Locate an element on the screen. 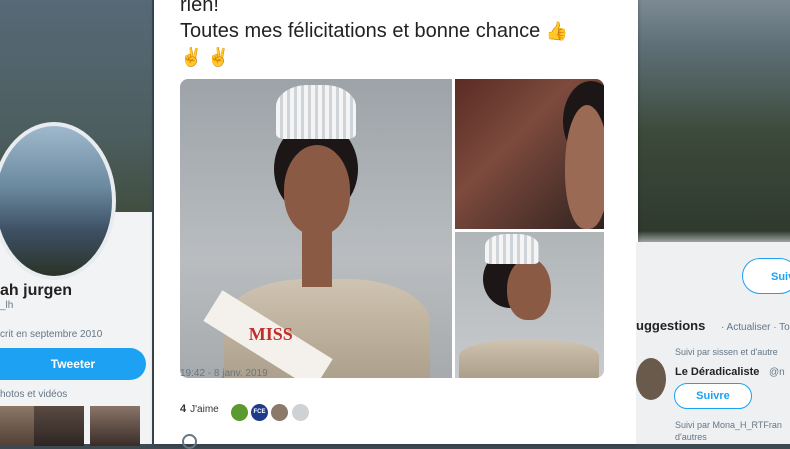 This screenshot has width=790, height=449. suggestions-title: uggestions is located at coordinates (671, 325).